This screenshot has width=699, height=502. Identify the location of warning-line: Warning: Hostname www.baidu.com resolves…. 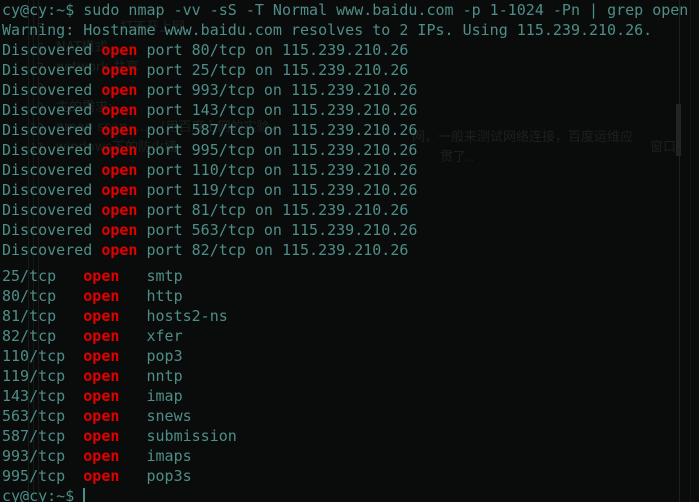
(327, 30).